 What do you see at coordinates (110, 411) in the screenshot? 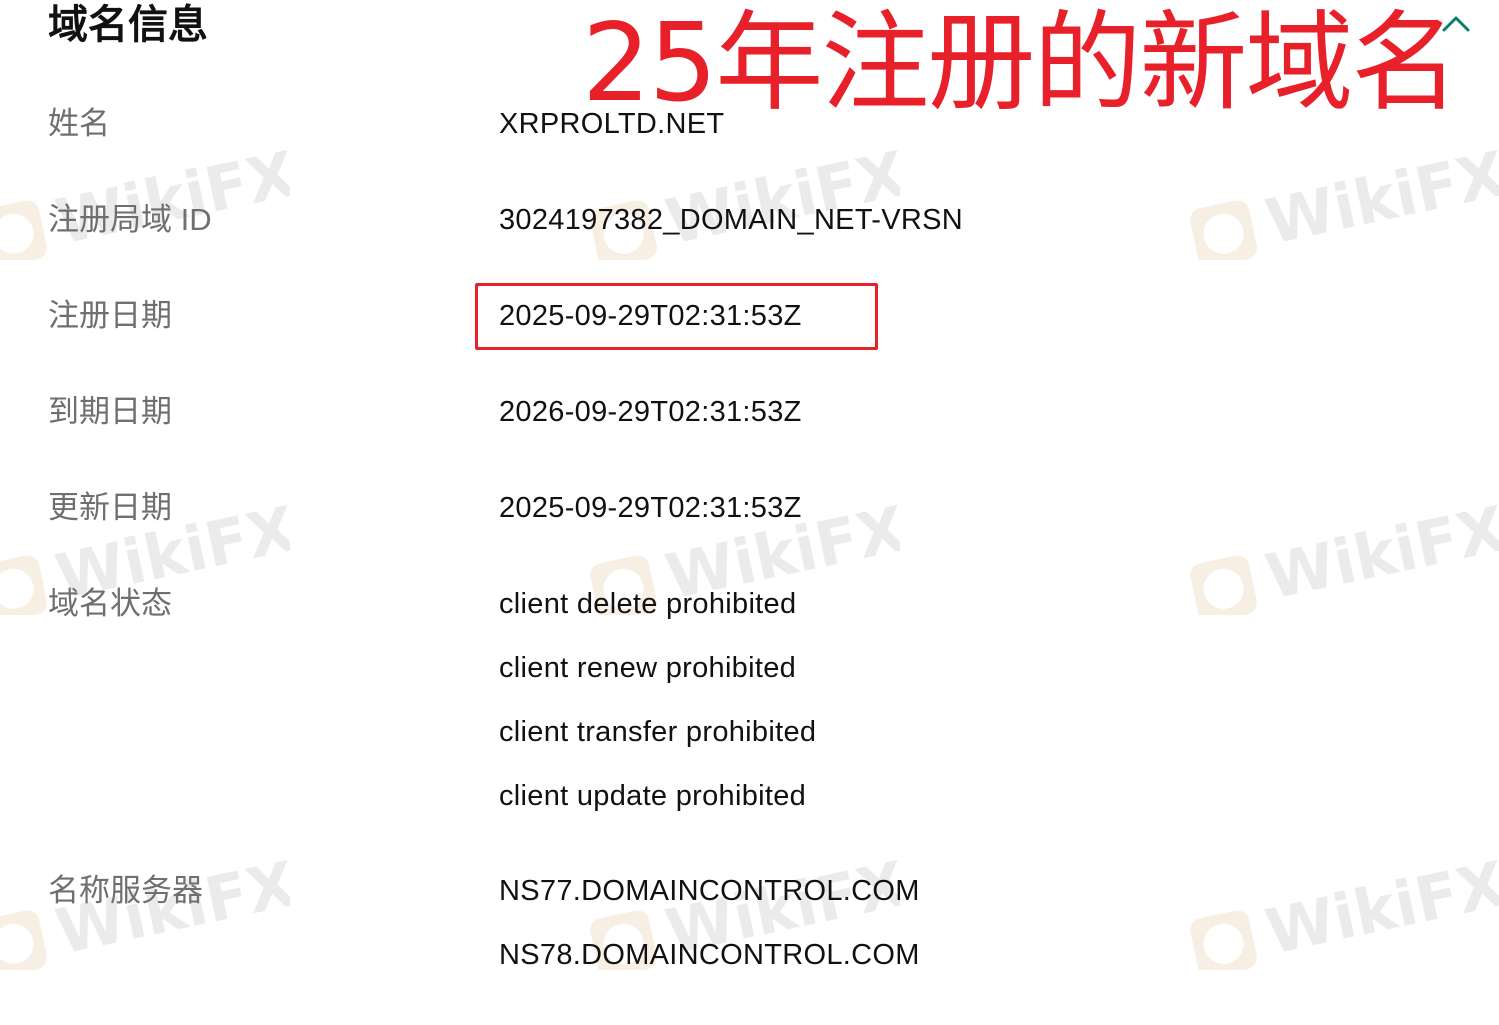
I see `field-label-expiration-date: 到期日期` at bounding box center [110, 411].